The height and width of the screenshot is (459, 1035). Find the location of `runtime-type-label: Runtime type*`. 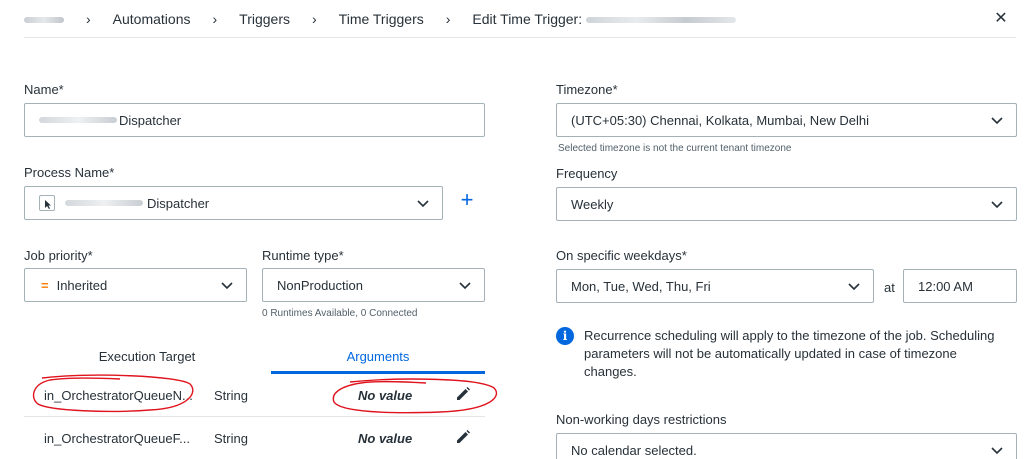

runtime-type-label: Runtime type* is located at coordinates (303, 255).